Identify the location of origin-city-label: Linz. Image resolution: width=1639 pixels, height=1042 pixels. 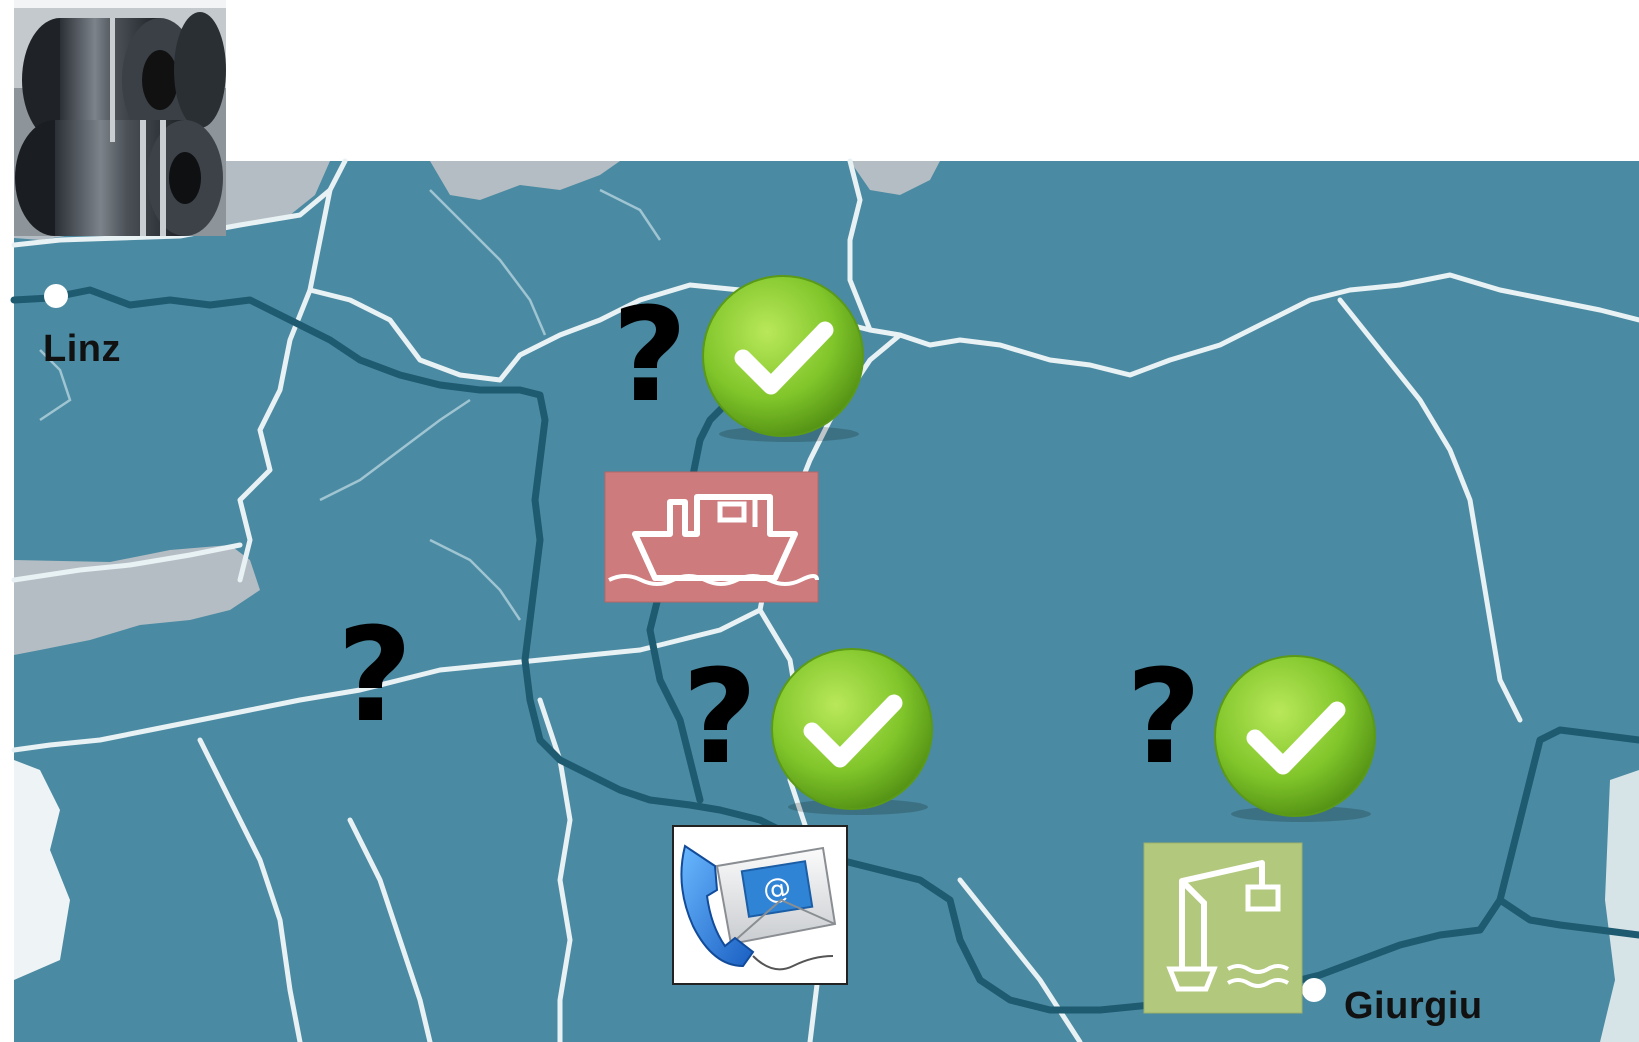
(82, 349).